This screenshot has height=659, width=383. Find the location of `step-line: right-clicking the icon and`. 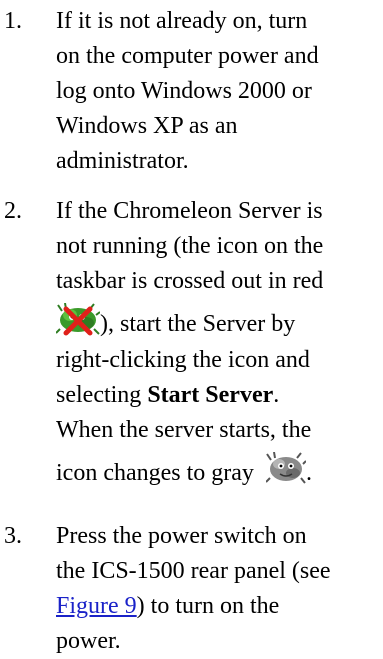

step-line: right-clicking the icon and is located at coordinates (183, 360).